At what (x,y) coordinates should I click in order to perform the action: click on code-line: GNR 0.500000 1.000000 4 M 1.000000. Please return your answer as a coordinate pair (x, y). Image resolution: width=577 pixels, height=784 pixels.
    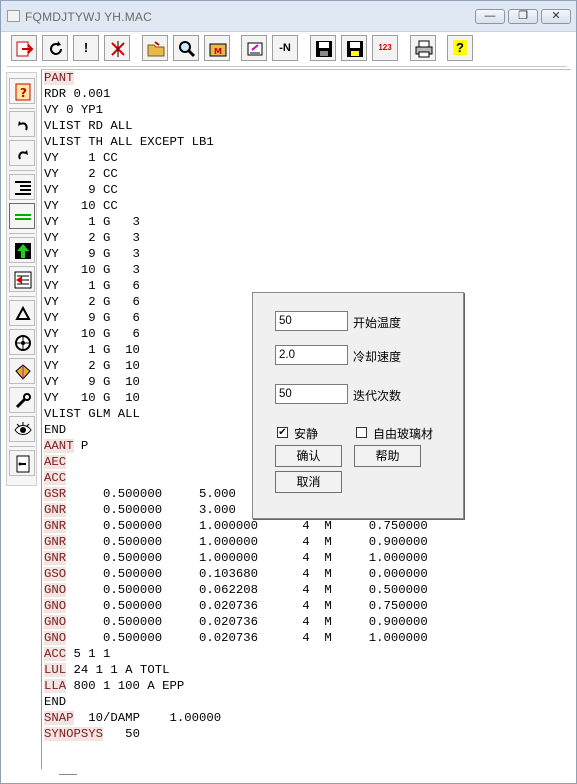
    Looking at the image, I should click on (236, 558).